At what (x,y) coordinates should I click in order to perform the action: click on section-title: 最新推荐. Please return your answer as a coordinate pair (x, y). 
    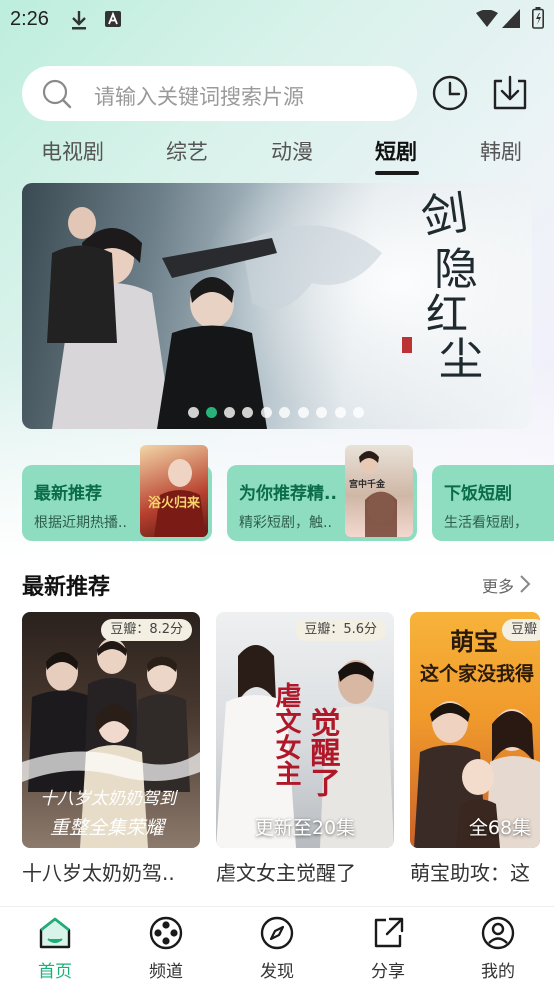
    Looking at the image, I should click on (66, 587).